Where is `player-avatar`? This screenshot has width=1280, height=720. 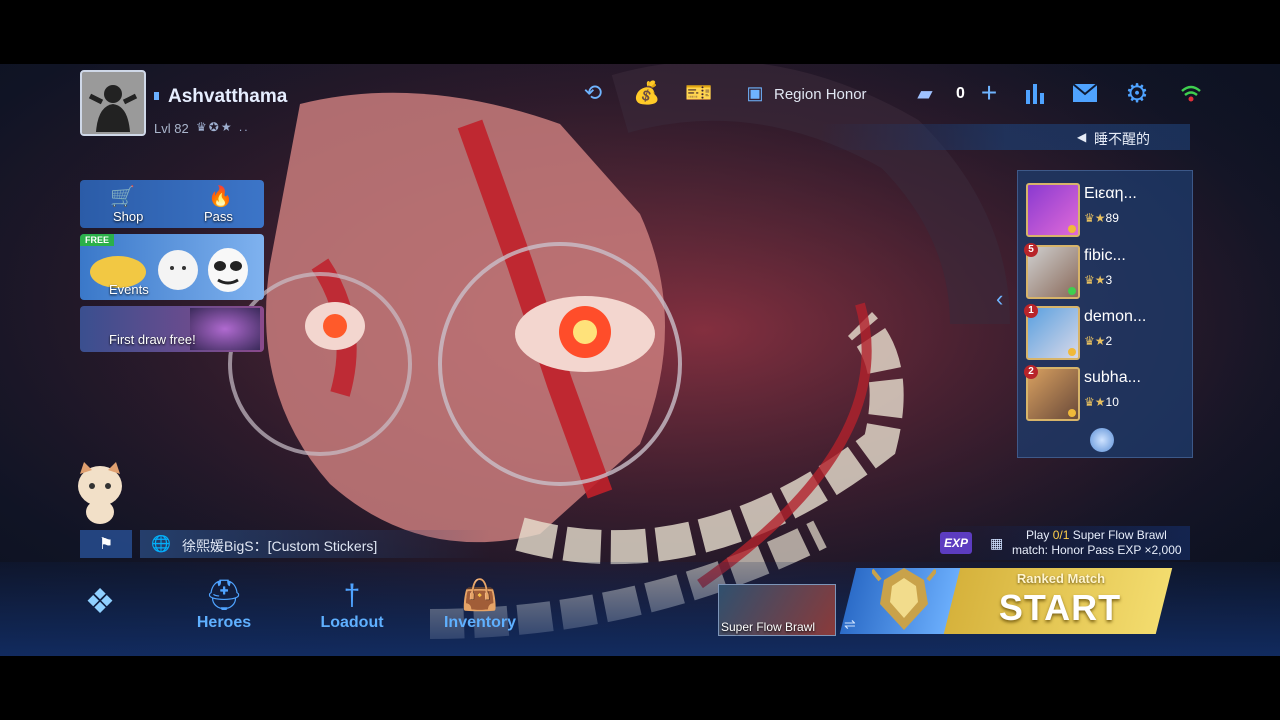
player-avatar is located at coordinates (113, 103).